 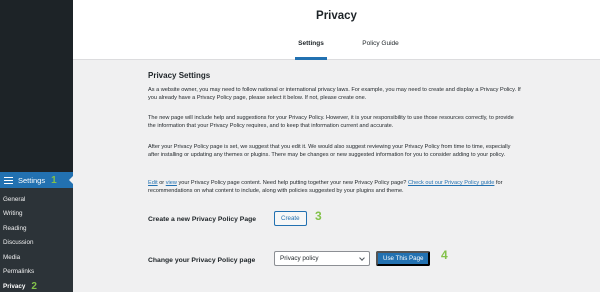 I want to click on change-page-label: Change your Privacy Policy page, so click(x=202, y=260).